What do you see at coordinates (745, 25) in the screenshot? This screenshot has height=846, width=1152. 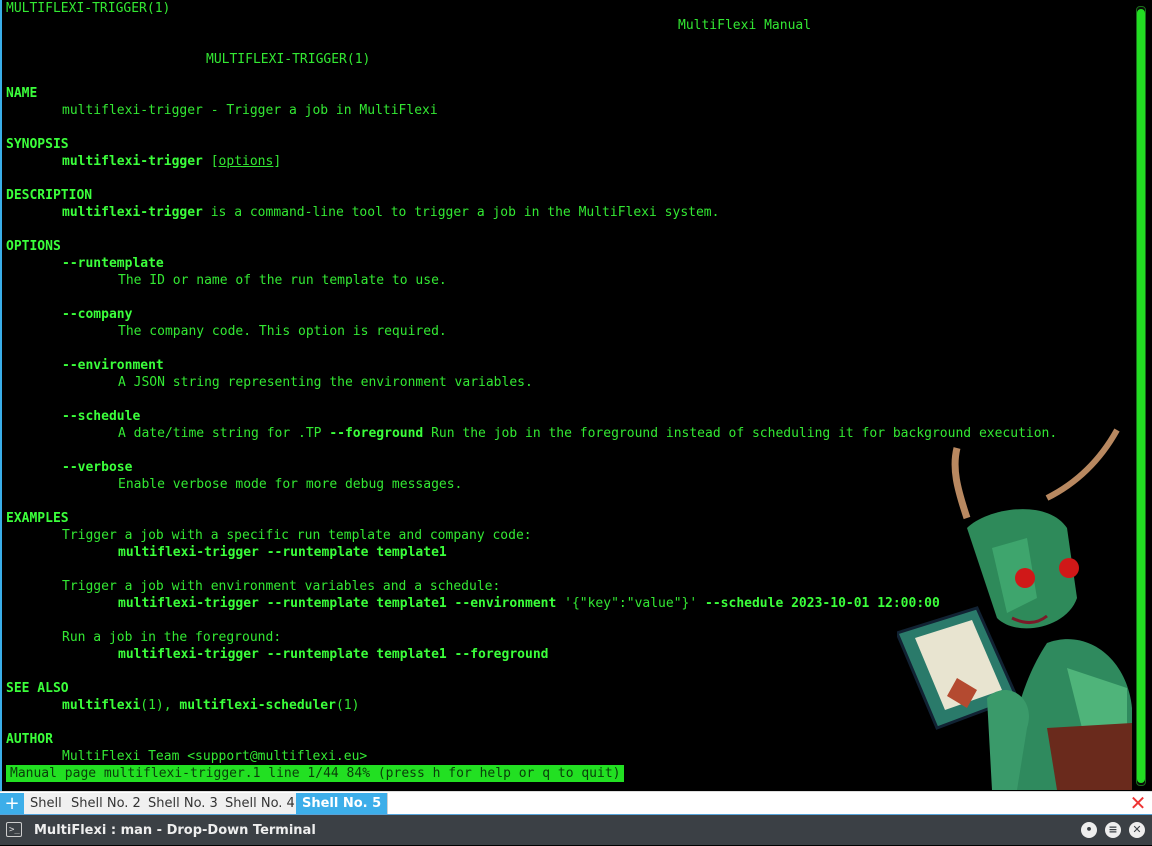 I see `header-right: MultiFlexi Manual` at bounding box center [745, 25].